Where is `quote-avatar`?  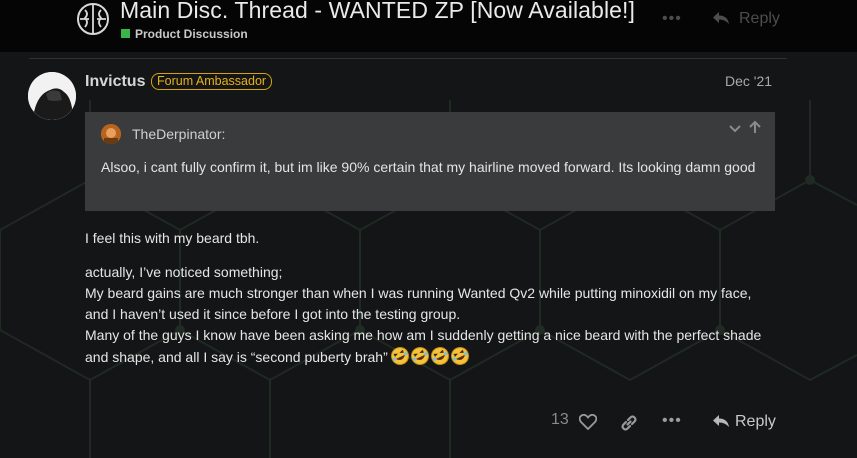 quote-avatar is located at coordinates (111, 134).